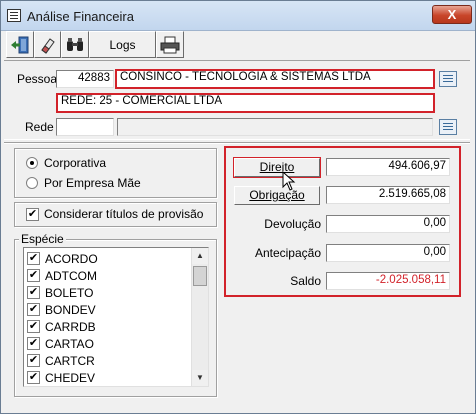 This screenshot has width=476, height=414. Describe the element at coordinates (107, 309) in the screenshot. I see `list-item: ✔ BONDEV` at that location.